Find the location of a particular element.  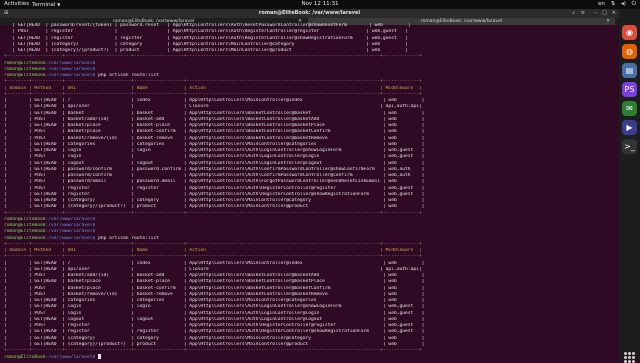

show-apps-icon is located at coordinates (629, 357).